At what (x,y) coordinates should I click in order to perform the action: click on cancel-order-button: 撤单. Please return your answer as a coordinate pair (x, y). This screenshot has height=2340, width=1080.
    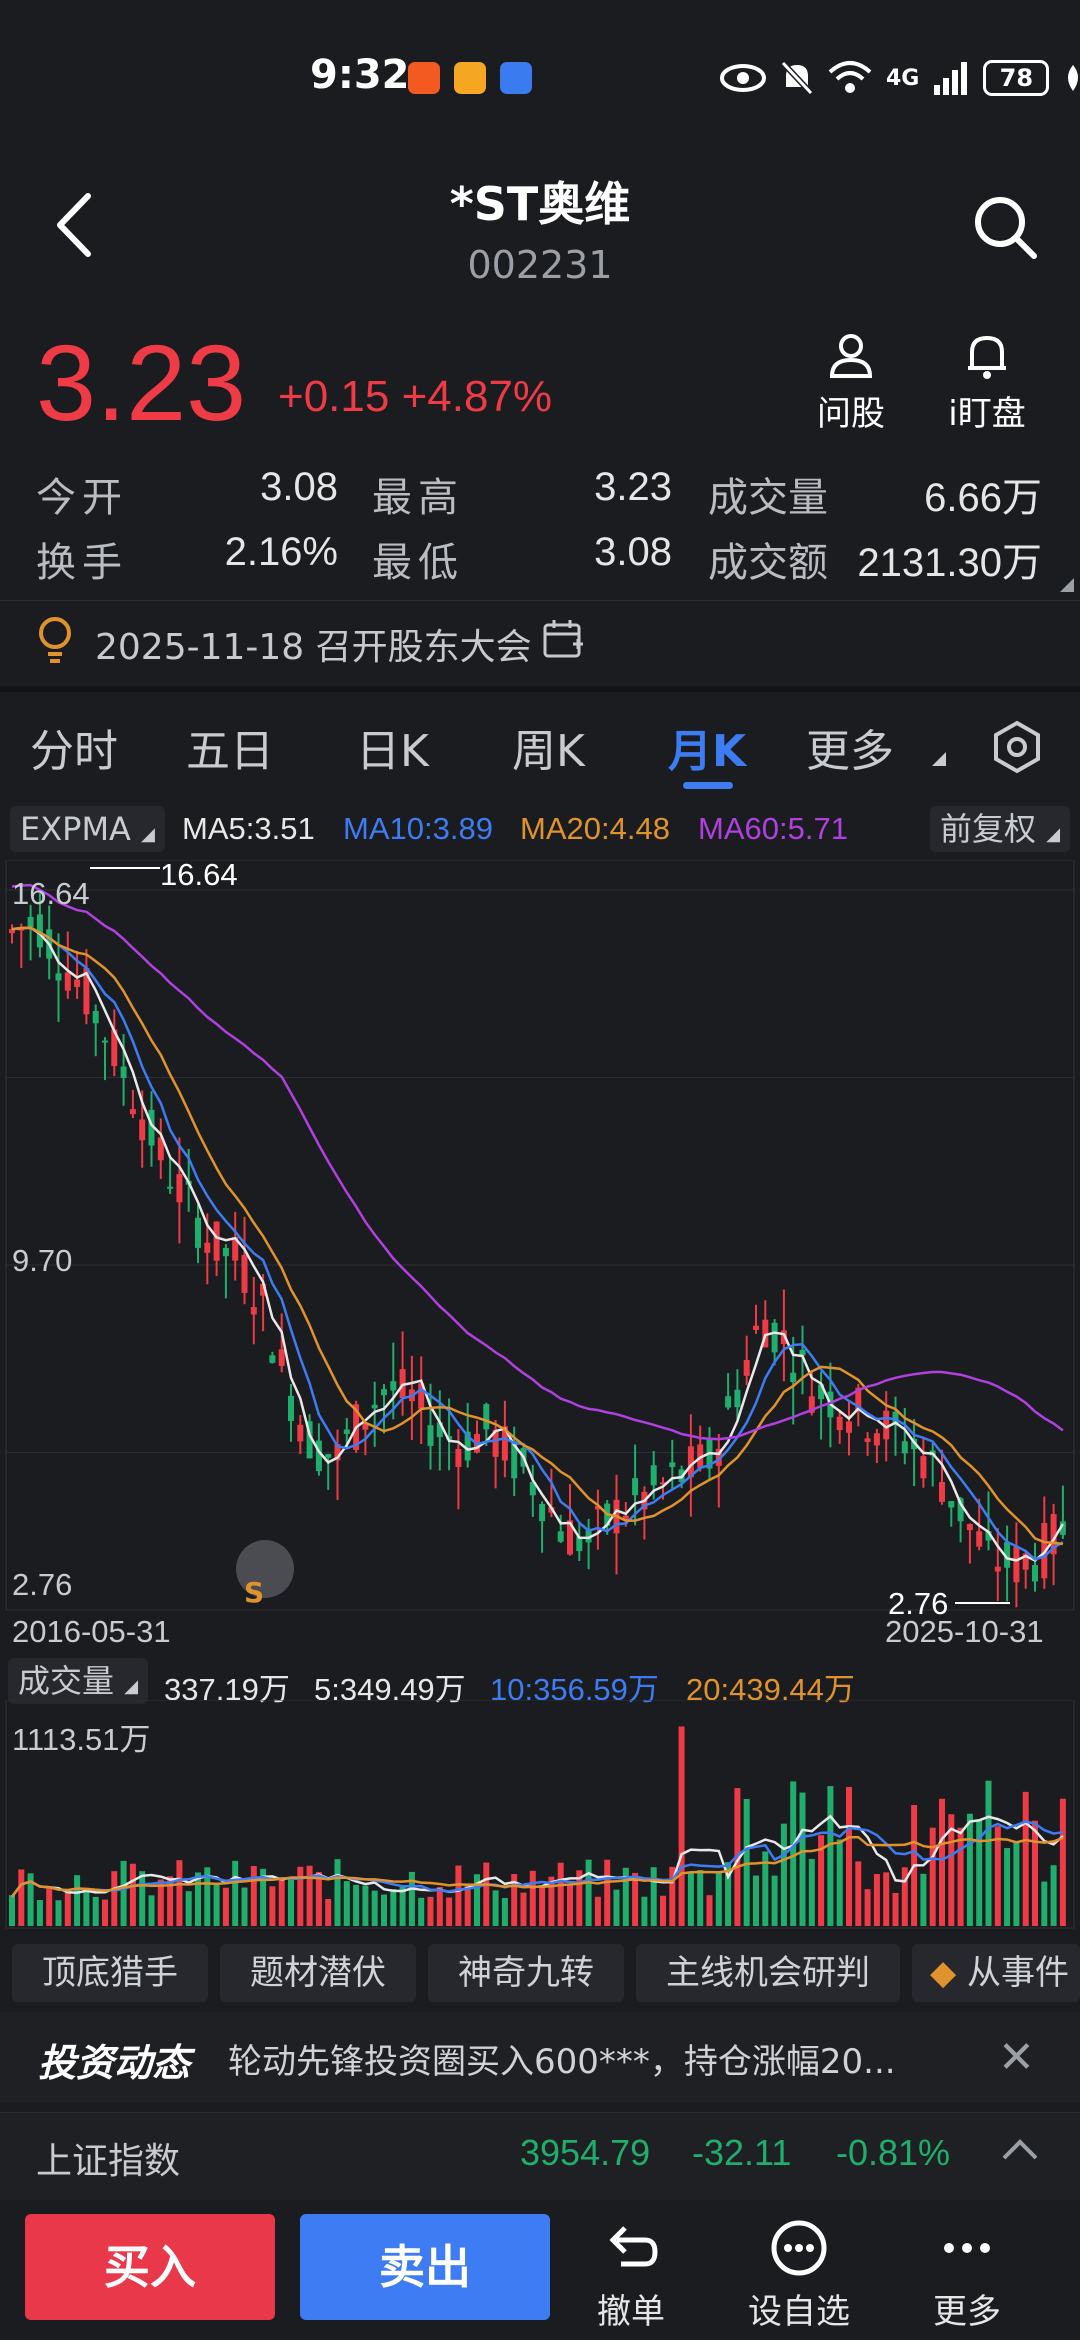
    Looking at the image, I should click on (631, 2276).